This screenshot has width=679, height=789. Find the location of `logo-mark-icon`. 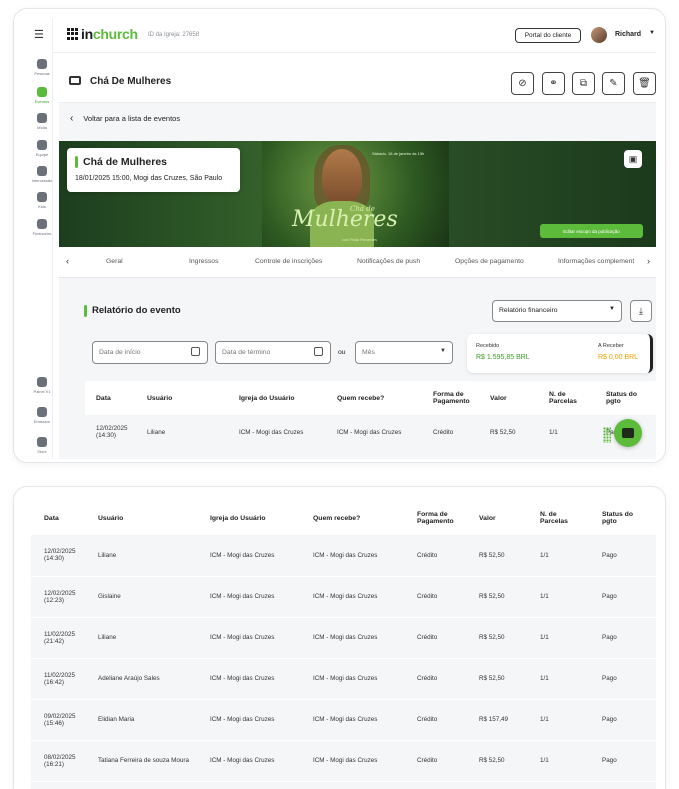

logo-mark-icon is located at coordinates (73, 34).